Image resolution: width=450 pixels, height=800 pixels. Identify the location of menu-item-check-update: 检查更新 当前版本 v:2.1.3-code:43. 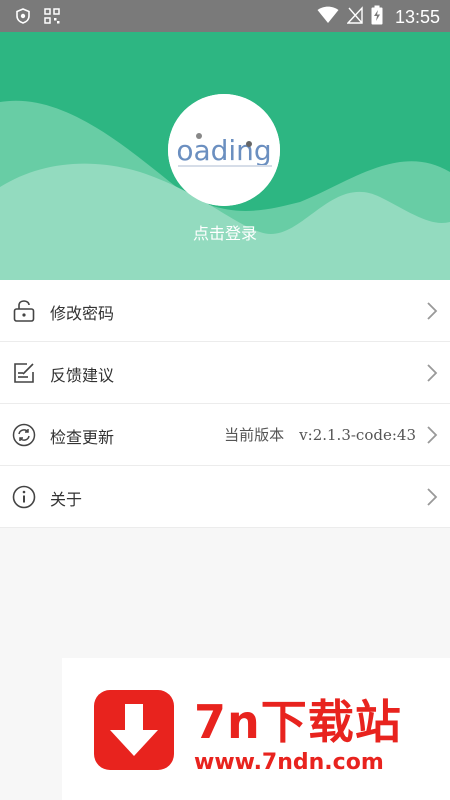
(225, 435).